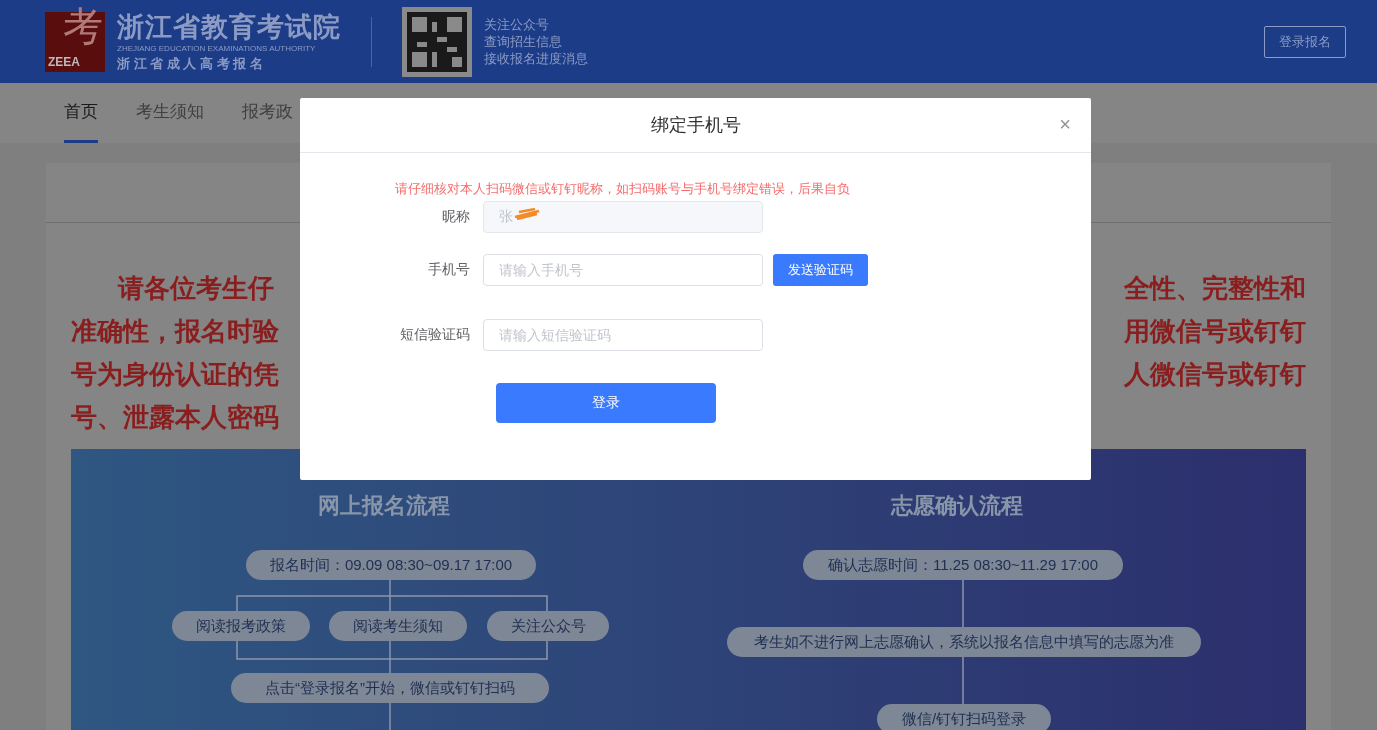 This screenshot has height=730, width=1377. Describe the element at coordinates (1215, 288) in the screenshot. I see `notice-text: 全性、完整性和` at that location.